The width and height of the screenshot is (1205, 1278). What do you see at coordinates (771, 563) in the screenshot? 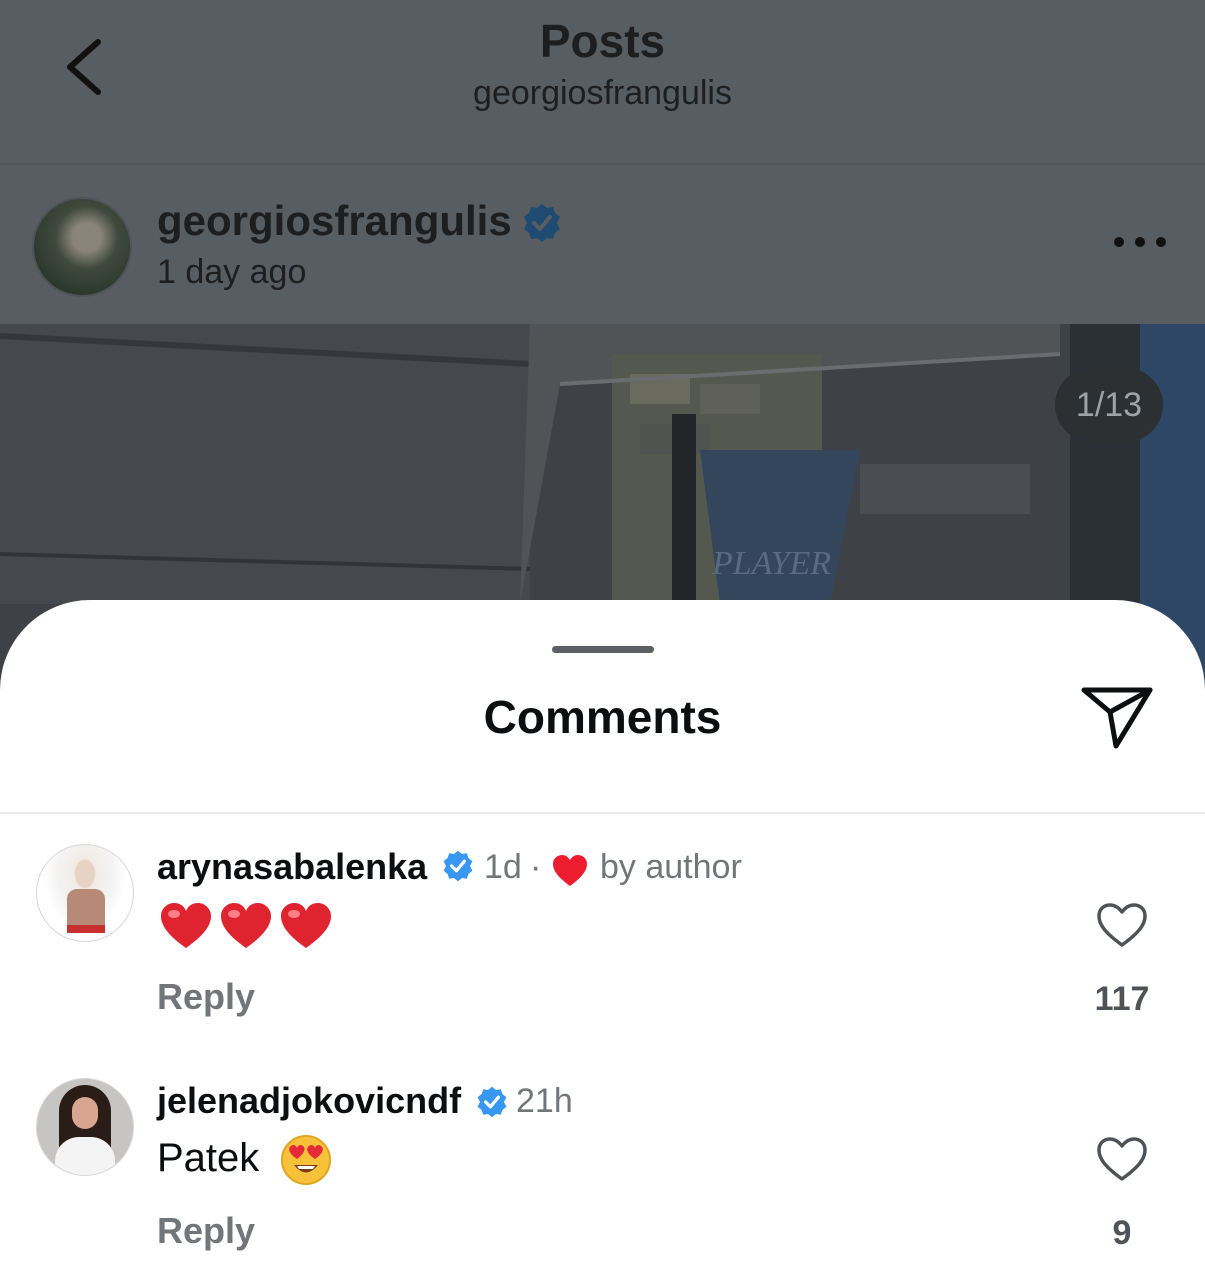
I see `player-sign-text: PLAYER` at bounding box center [771, 563].